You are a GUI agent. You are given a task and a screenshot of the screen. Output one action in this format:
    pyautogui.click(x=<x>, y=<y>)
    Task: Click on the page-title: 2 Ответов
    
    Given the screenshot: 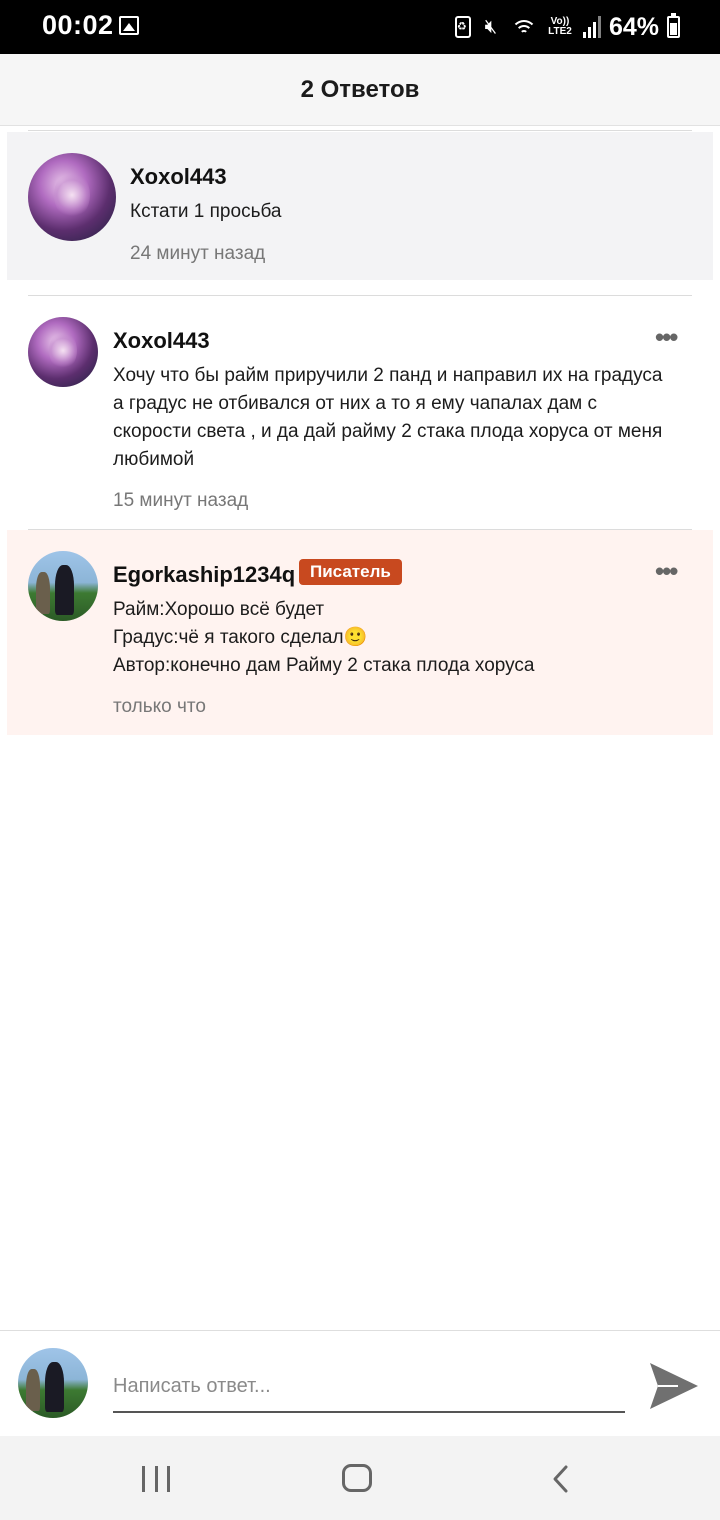 What is the action you would take?
    pyautogui.click(x=360, y=89)
    